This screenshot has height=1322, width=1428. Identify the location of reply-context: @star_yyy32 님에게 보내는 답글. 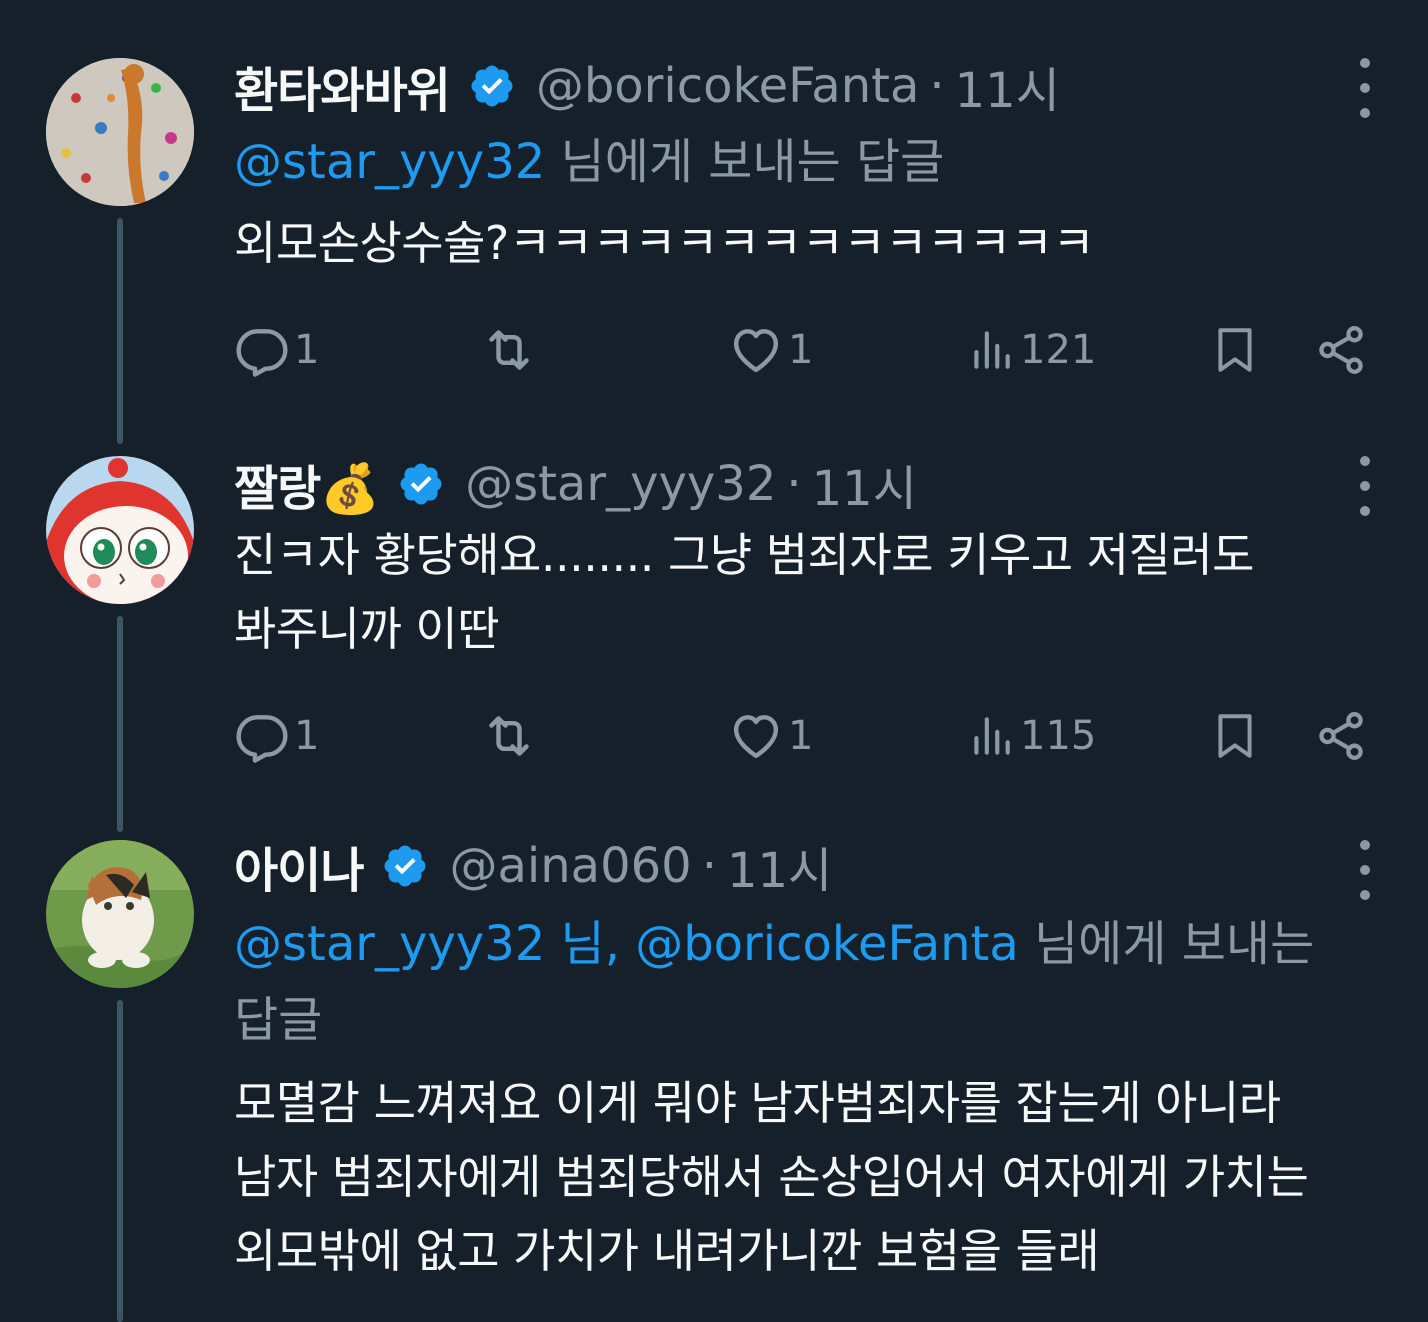
(809, 162).